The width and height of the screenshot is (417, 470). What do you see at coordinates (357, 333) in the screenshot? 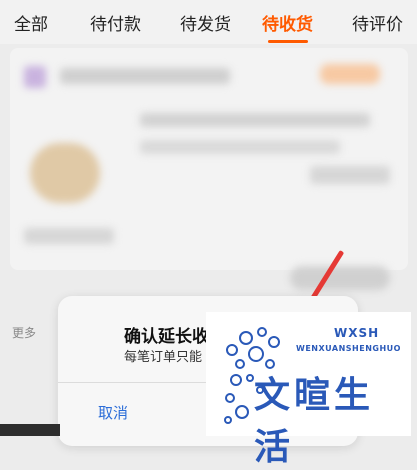
I see `watermark-tag: WXSH` at bounding box center [357, 333].